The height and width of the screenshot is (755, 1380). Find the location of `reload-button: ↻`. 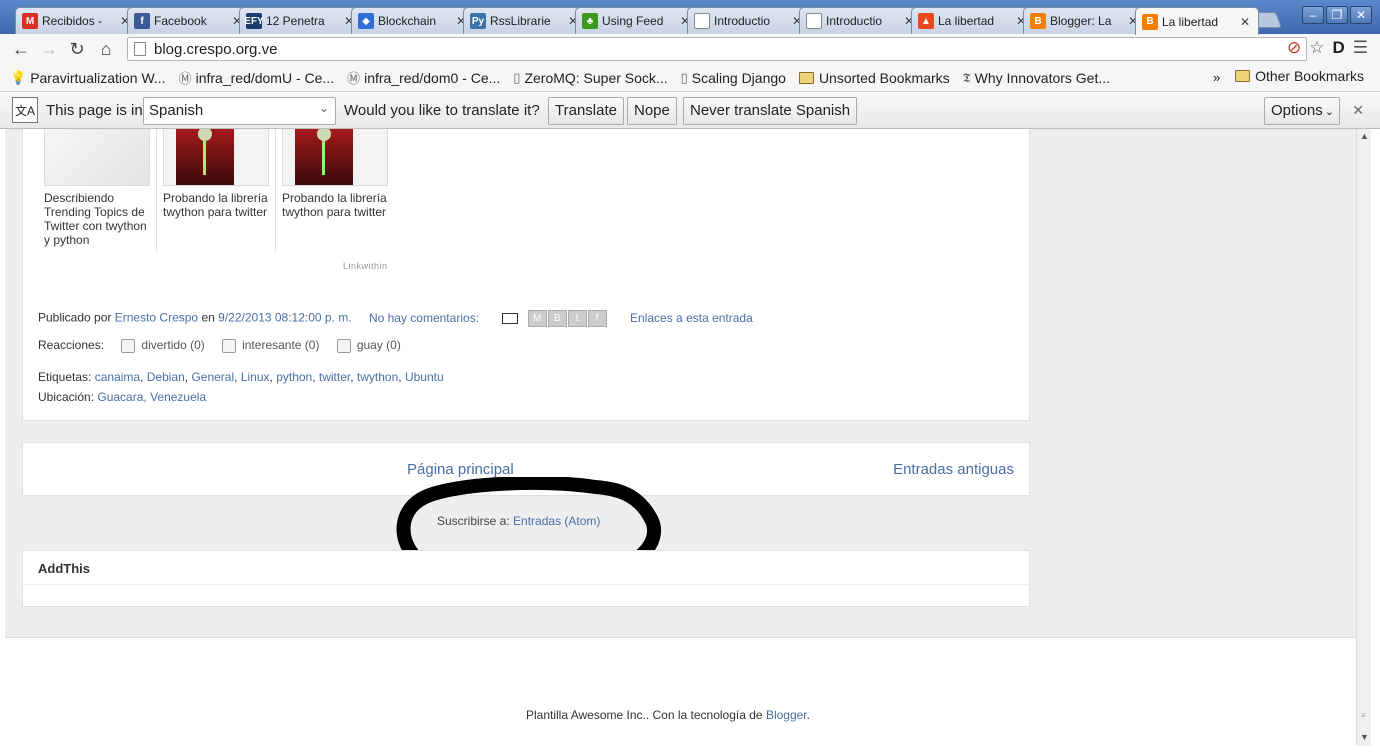

reload-button: ↻ is located at coordinates (77, 49).